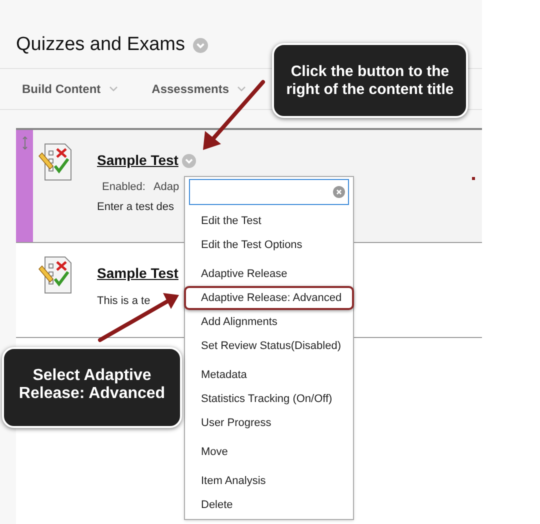 The height and width of the screenshot is (524, 540). What do you see at coordinates (92, 387) in the screenshot?
I see `callout: Select Adaptive Release: Advanced` at bounding box center [92, 387].